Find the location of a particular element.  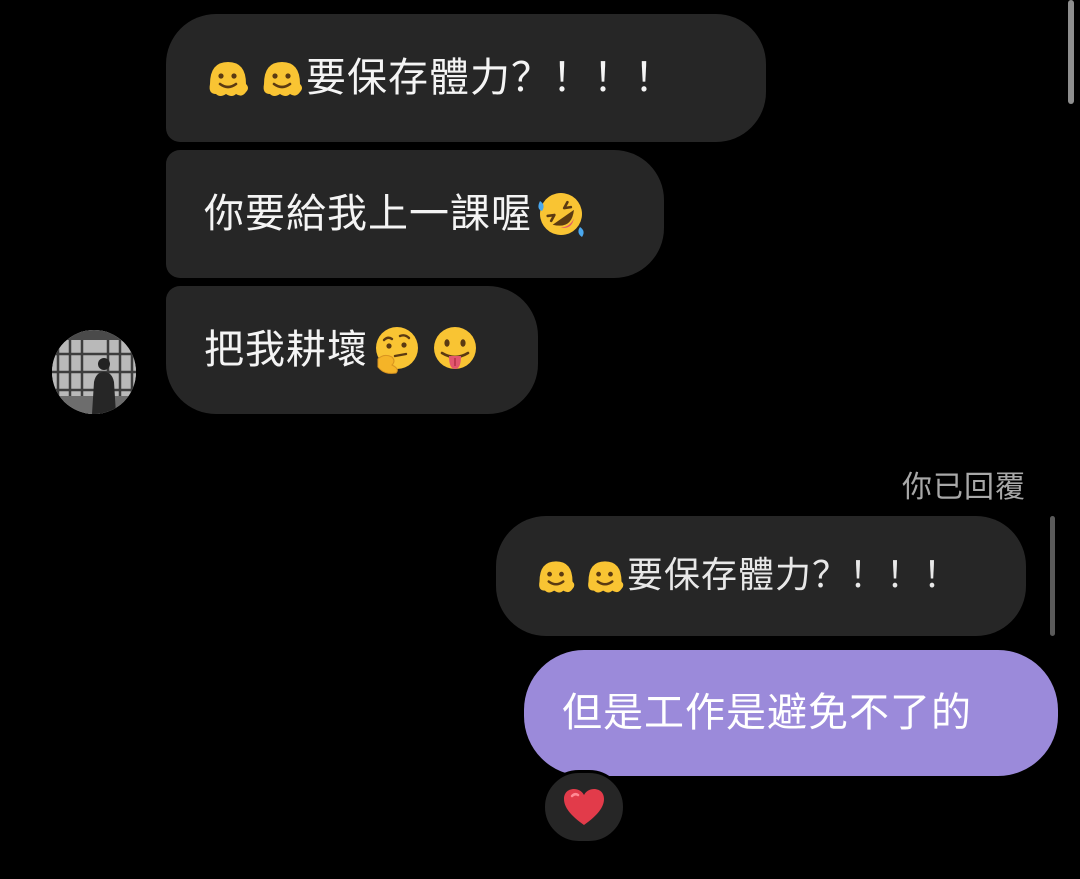

replied-label: 你已回覆 is located at coordinates (964, 487).